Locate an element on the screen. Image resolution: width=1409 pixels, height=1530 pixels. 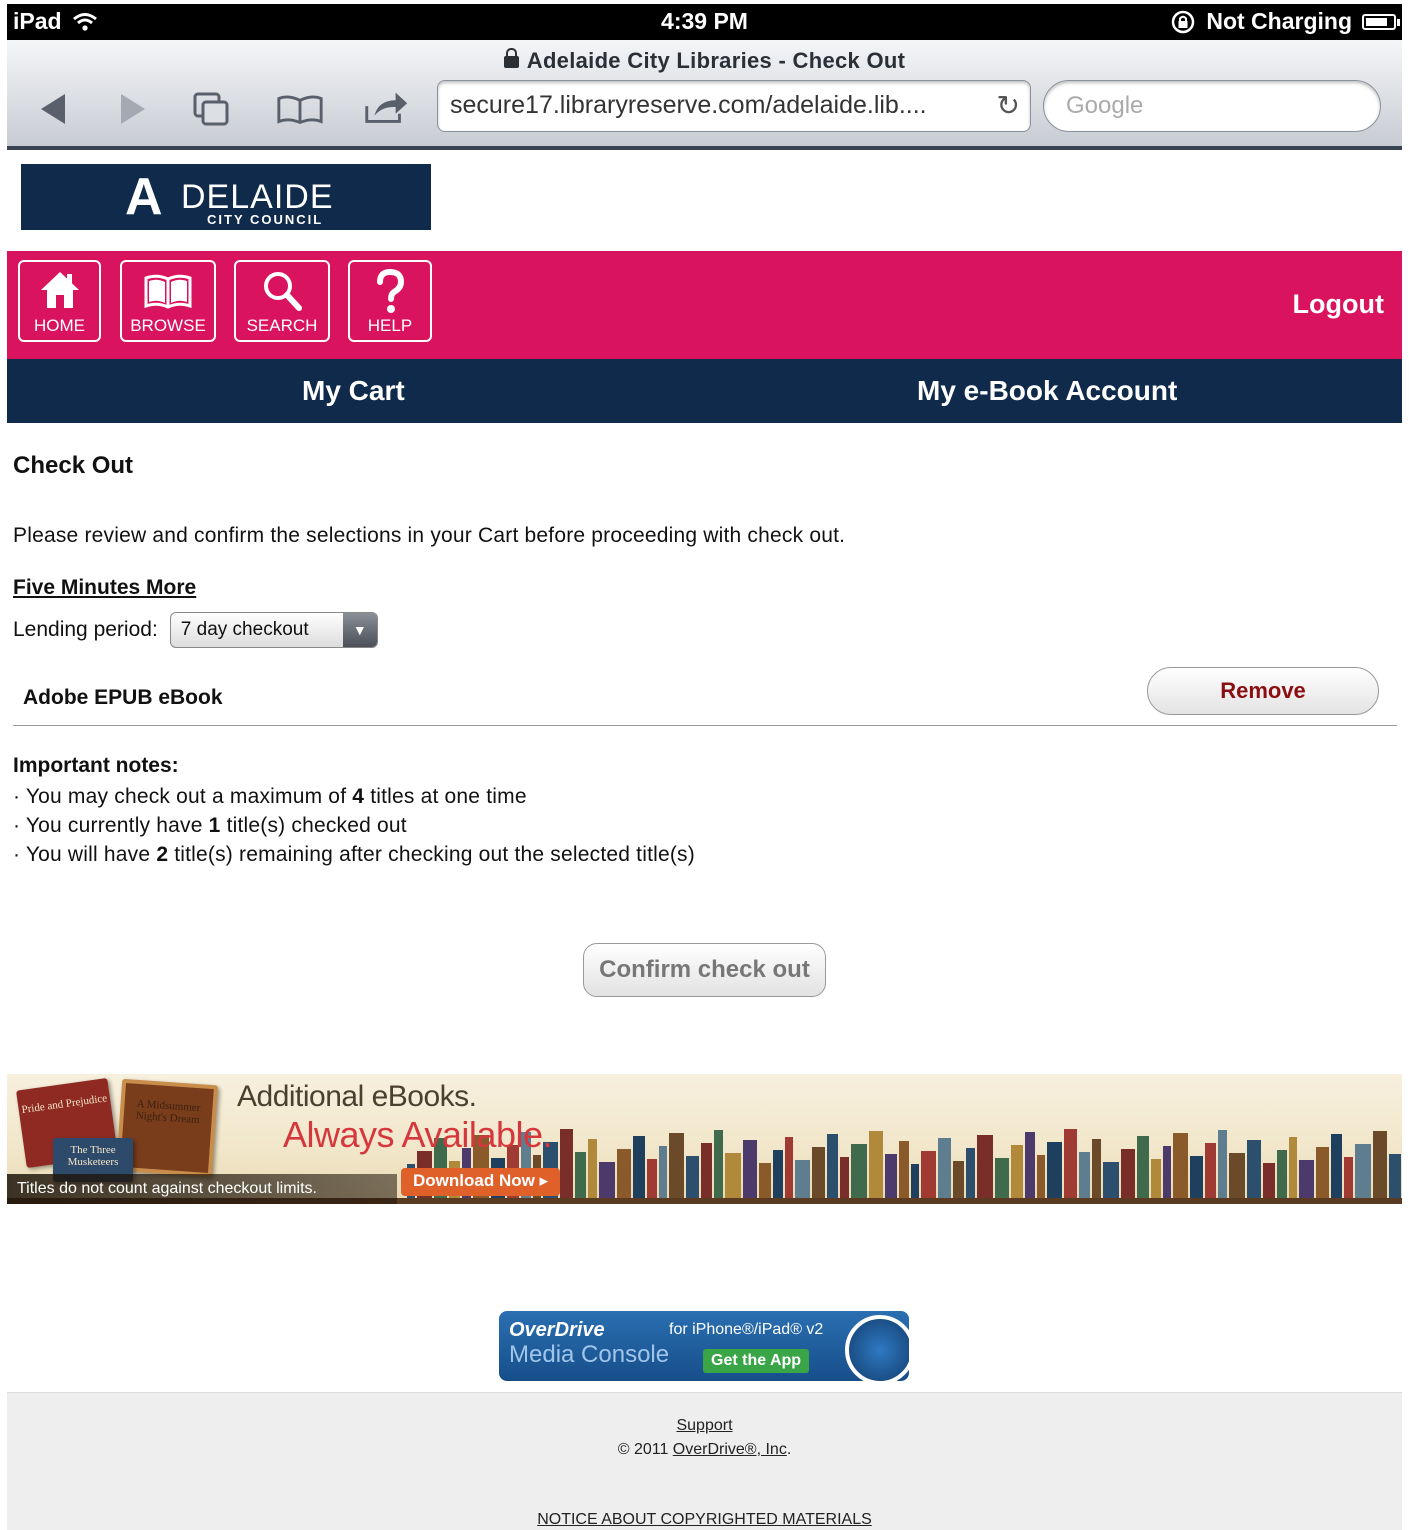
ebook-format: Adobe EPUB eBook is located at coordinates (123, 697).